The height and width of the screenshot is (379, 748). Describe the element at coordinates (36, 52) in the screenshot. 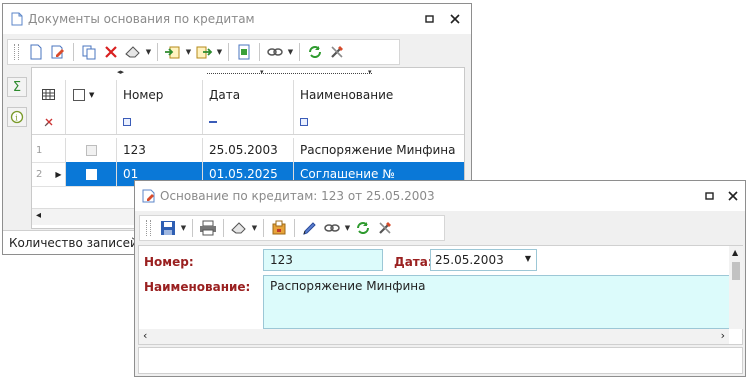

I see `new-document-icon` at that location.